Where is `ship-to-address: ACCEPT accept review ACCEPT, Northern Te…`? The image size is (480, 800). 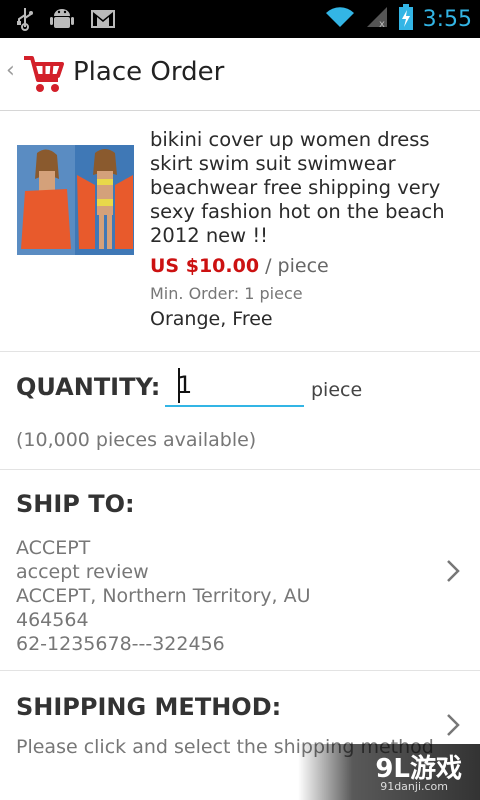 ship-to-address: ACCEPT accept review ACCEPT, Northern Te… is located at coordinates (163, 596).